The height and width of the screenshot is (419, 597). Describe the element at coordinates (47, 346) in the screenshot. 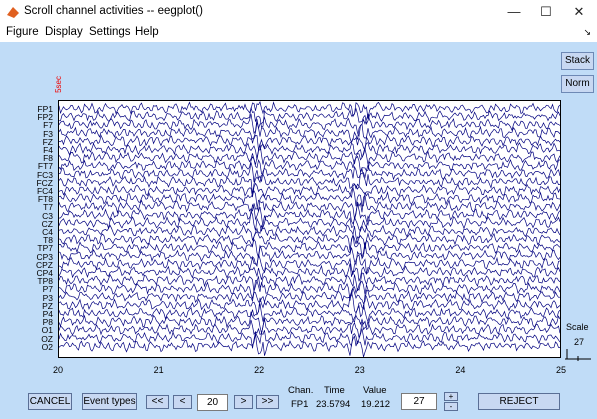

I see `channel-label: O2` at that location.